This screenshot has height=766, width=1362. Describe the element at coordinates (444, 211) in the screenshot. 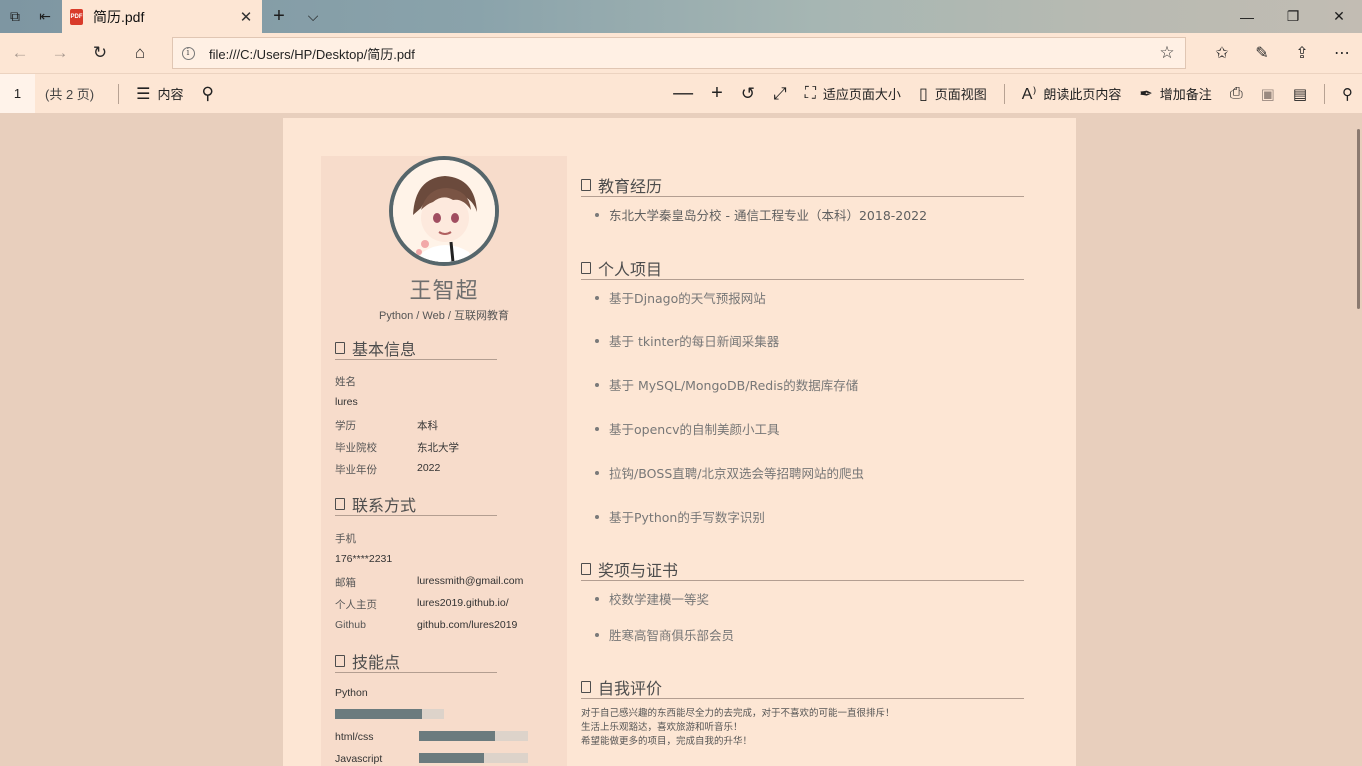

I see `avatar` at that location.